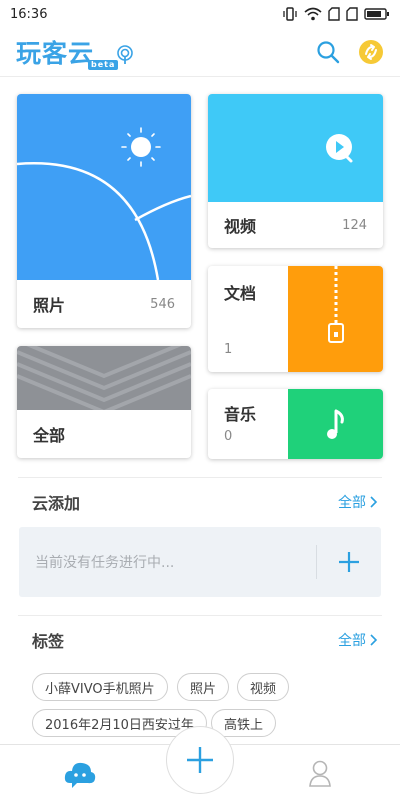 The image size is (400, 800). Describe the element at coordinates (240, 226) in the screenshot. I see `videos-tile-label: 视频` at that location.